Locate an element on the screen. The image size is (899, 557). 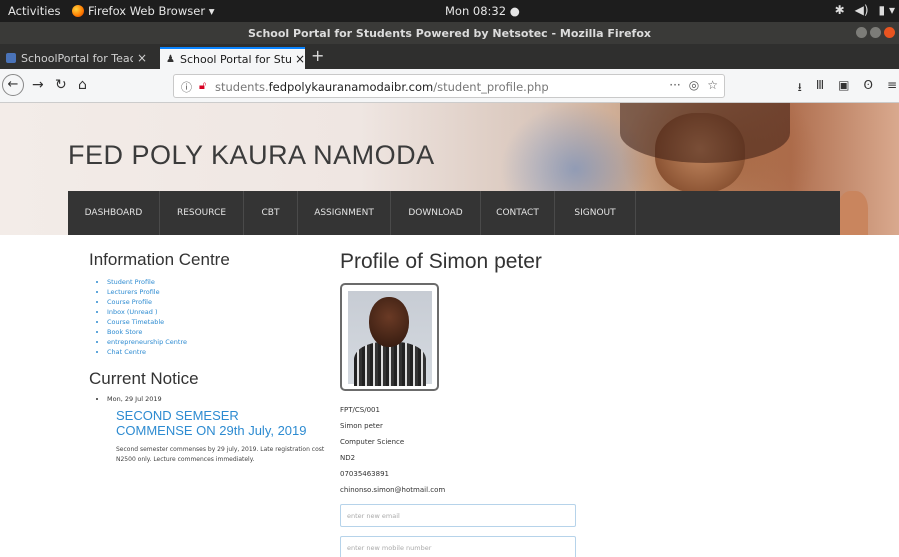
photo-head is located at coordinates (389, 322).